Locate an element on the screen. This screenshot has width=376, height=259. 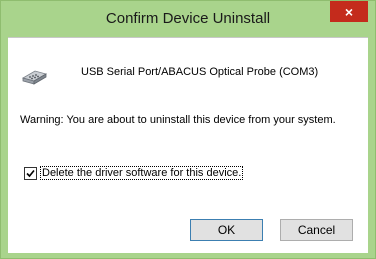
ok-button: OK is located at coordinates (226, 230).